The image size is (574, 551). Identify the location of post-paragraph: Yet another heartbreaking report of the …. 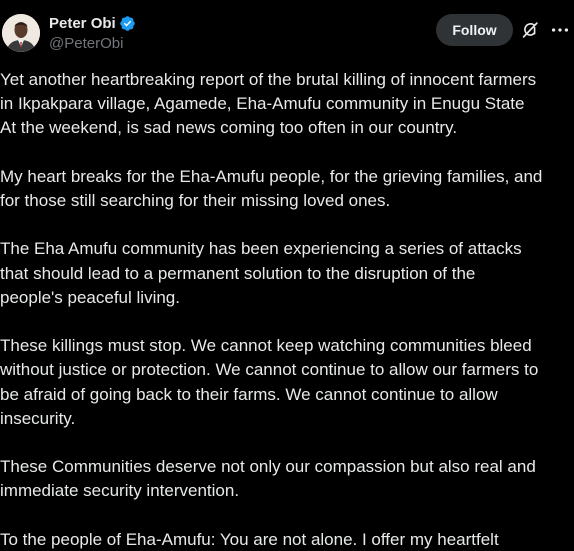
(268, 104).